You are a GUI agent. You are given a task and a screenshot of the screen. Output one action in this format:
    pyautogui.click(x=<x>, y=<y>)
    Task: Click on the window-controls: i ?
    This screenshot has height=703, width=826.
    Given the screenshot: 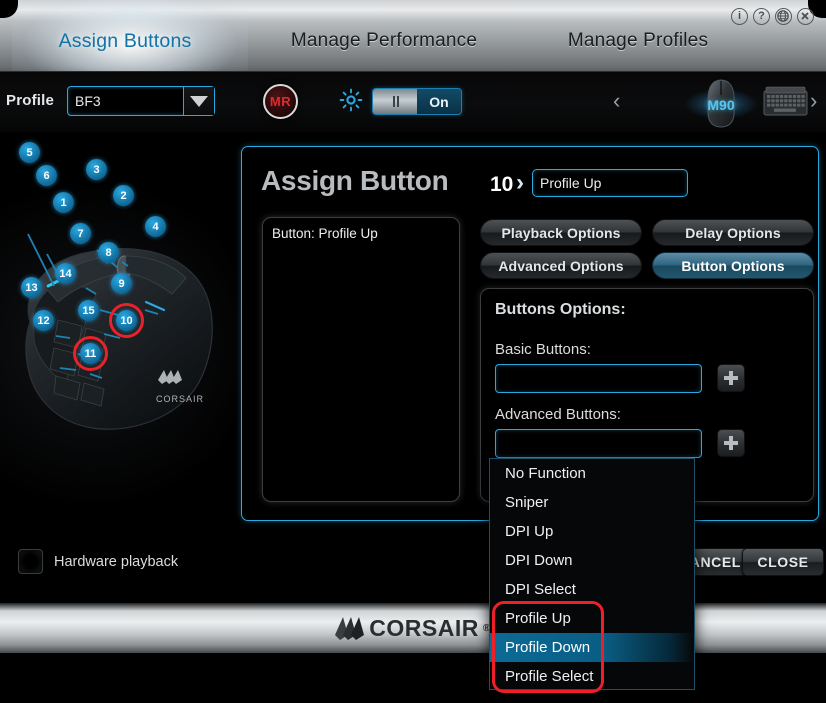 What is the action you would take?
    pyautogui.click(x=772, y=16)
    